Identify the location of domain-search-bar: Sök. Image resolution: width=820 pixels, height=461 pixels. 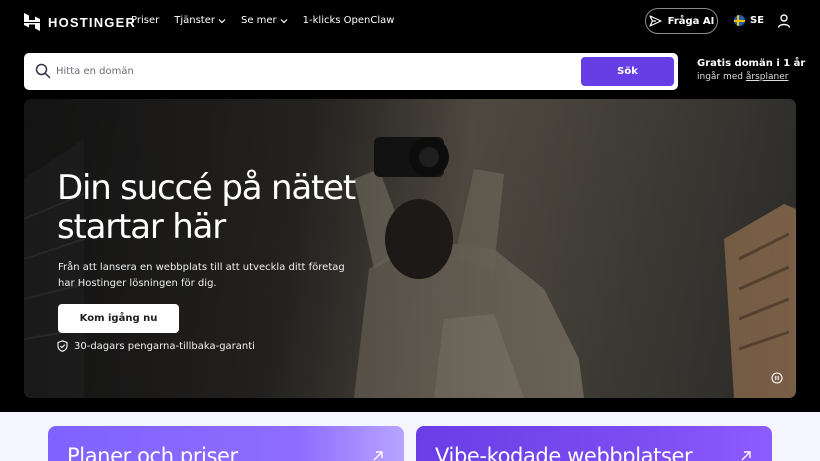
(351, 71).